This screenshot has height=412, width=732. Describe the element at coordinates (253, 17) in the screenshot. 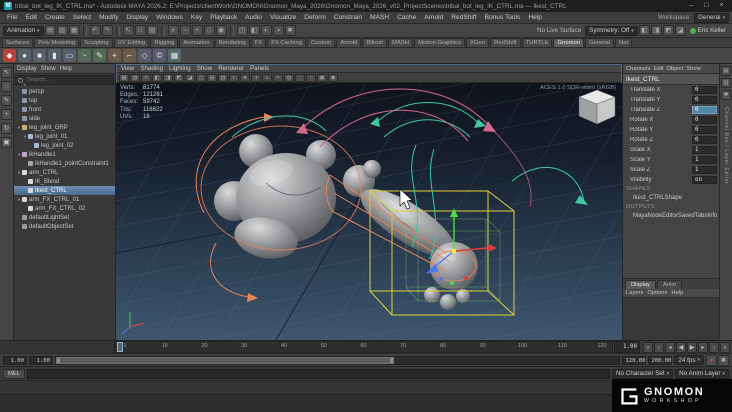

I see `menu-audio: Audio` at that location.